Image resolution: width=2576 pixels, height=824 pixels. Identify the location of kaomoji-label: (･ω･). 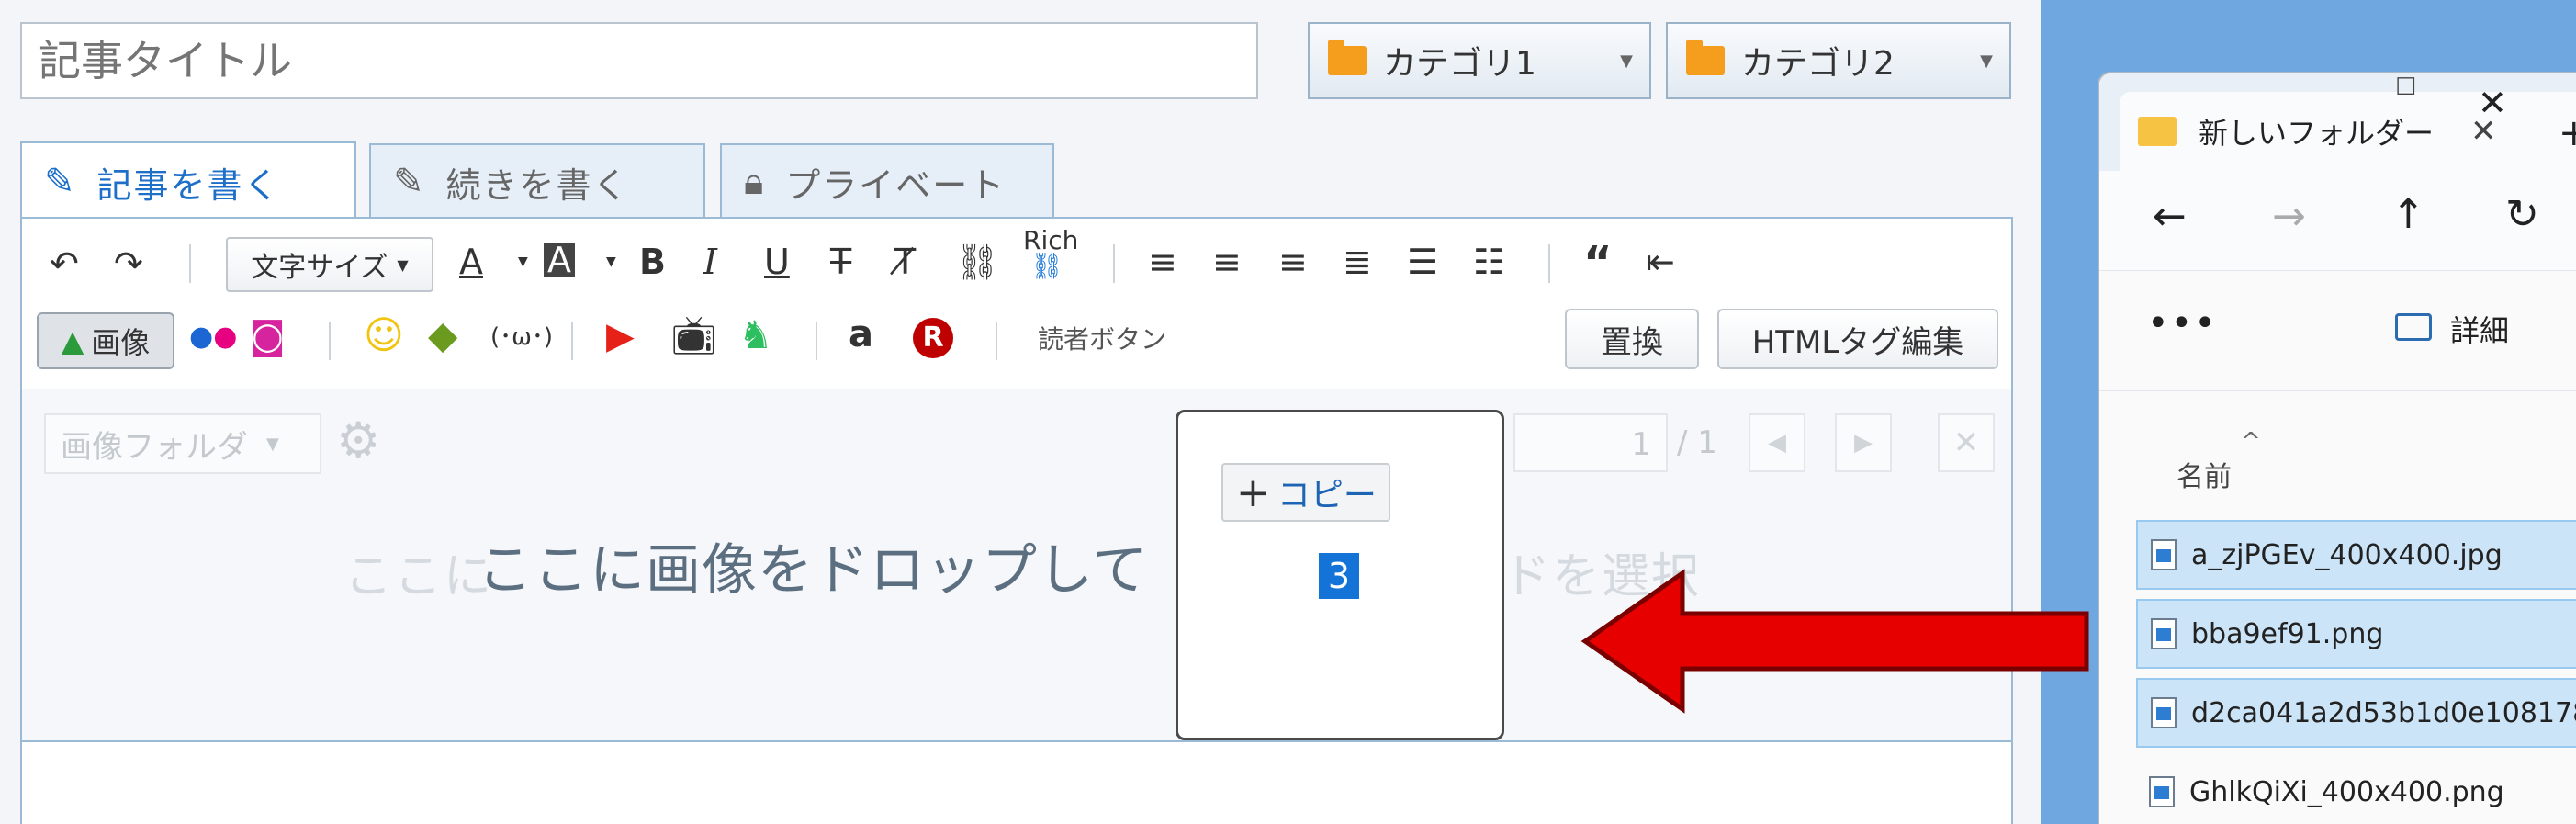
(522, 337).